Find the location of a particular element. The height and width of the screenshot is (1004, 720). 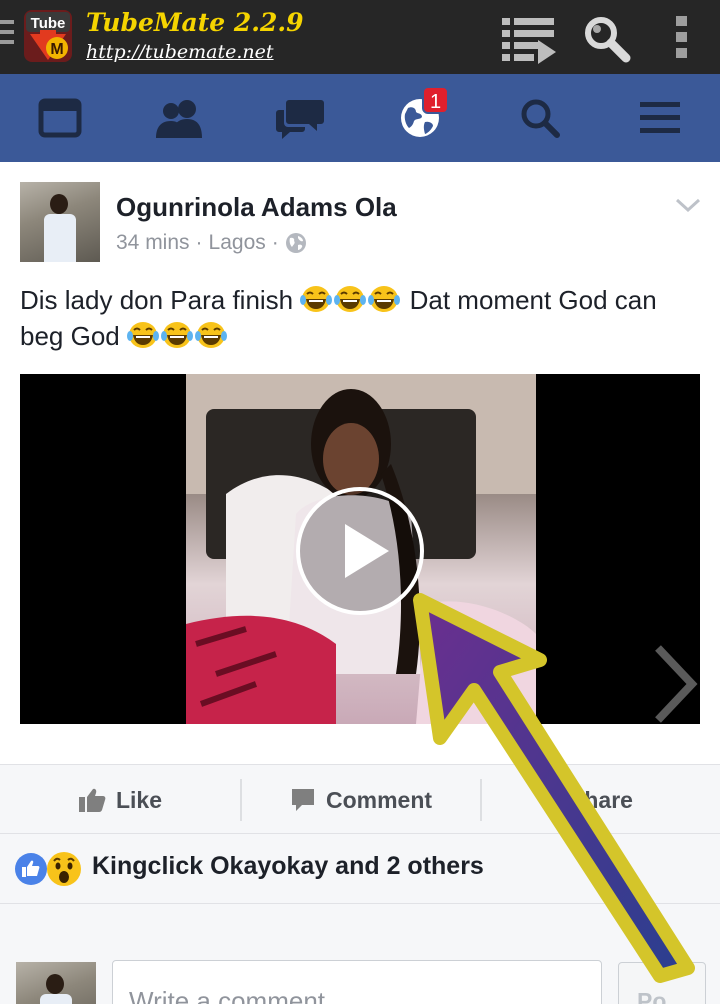

wow-reaction-icon is located at coordinates (64, 869).